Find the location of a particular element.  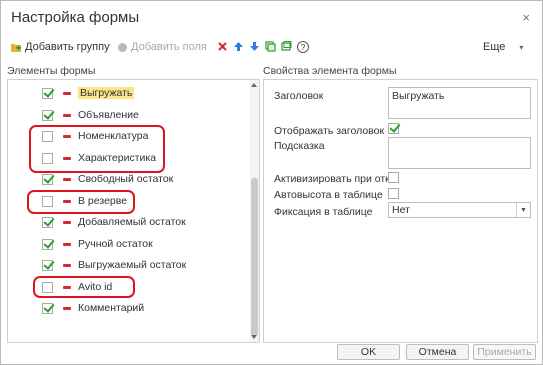

scroll-down-icon is located at coordinates (254, 337).